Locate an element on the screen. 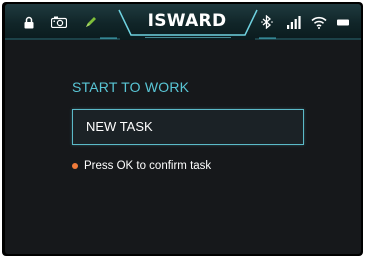  bullet-dot-icon is located at coordinates (75, 166).